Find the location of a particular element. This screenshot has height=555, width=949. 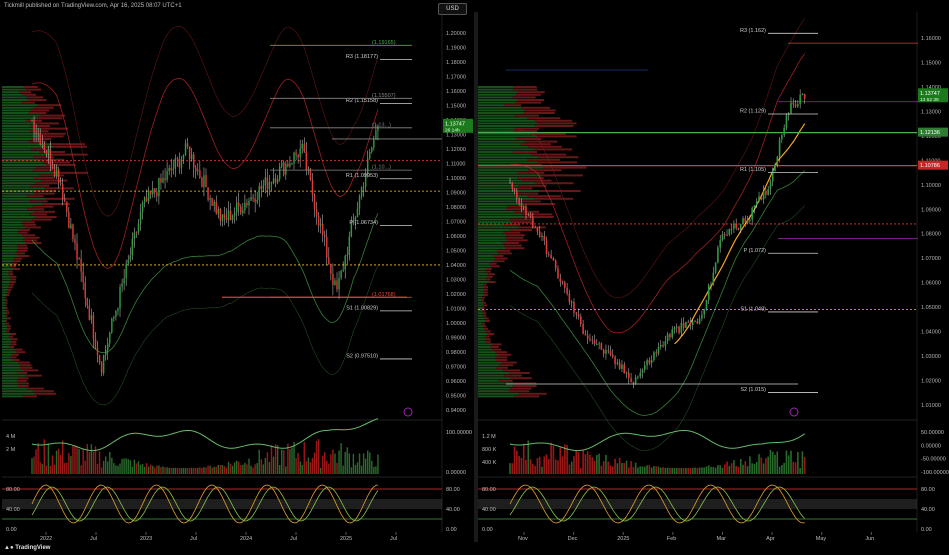

oscillator-axis-label: 0.00 is located at coordinates (487, 530).